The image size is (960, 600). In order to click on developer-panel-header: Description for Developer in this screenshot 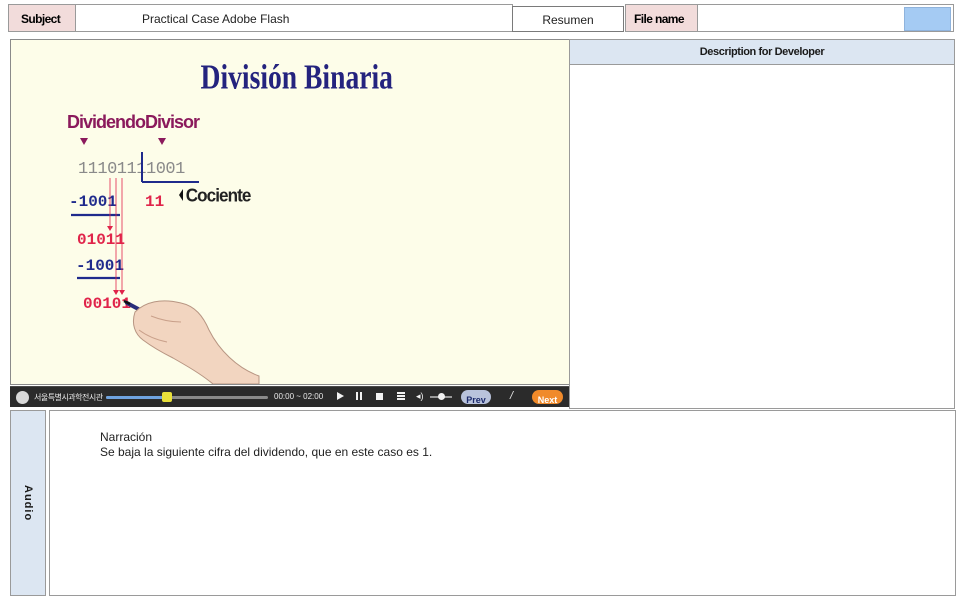, I will do `click(762, 52)`.